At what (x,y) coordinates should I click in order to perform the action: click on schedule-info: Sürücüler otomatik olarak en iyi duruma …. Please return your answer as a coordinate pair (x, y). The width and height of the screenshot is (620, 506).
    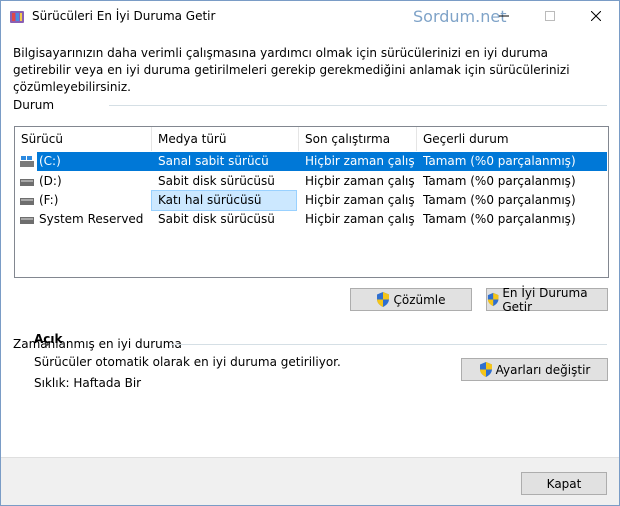
    Looking at the image, I should click on (187, 362).